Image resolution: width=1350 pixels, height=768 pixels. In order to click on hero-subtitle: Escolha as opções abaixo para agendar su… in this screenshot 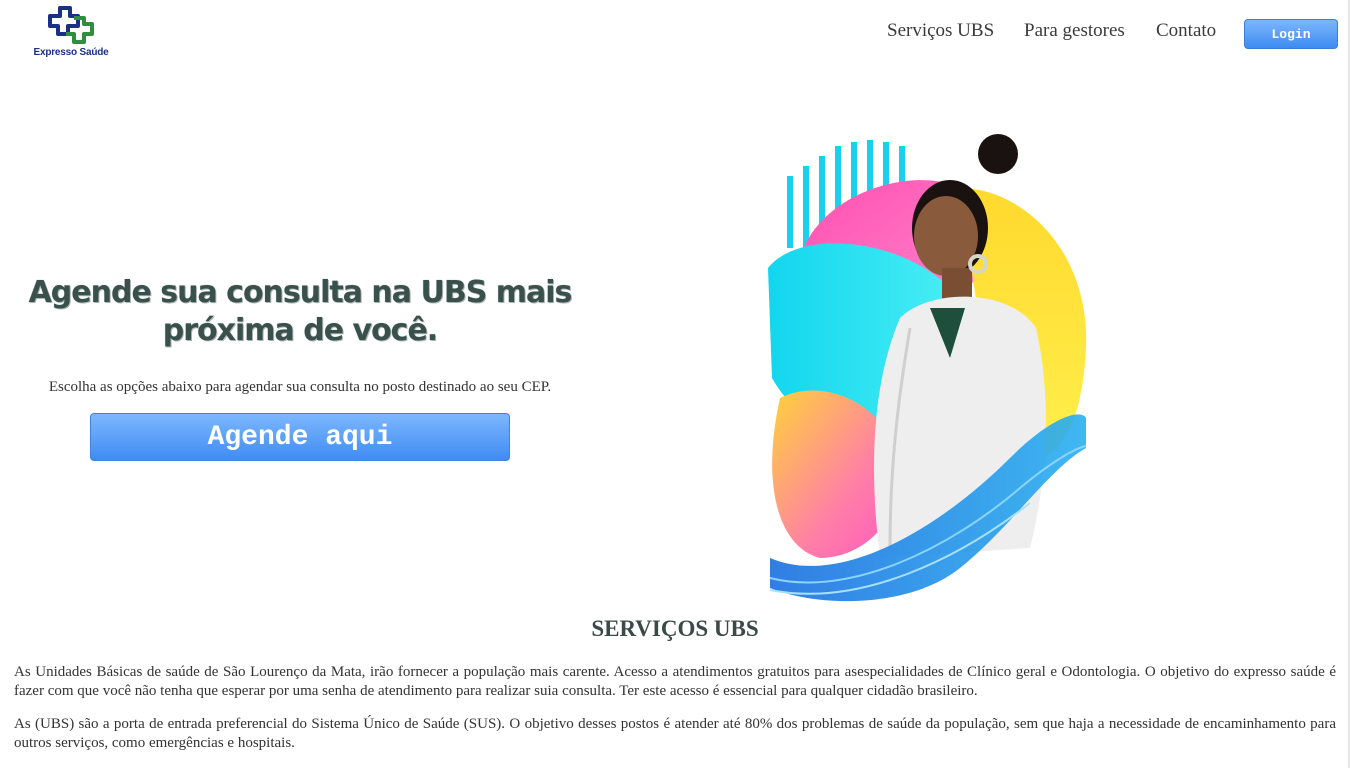, I will do `click(300, 387)`.